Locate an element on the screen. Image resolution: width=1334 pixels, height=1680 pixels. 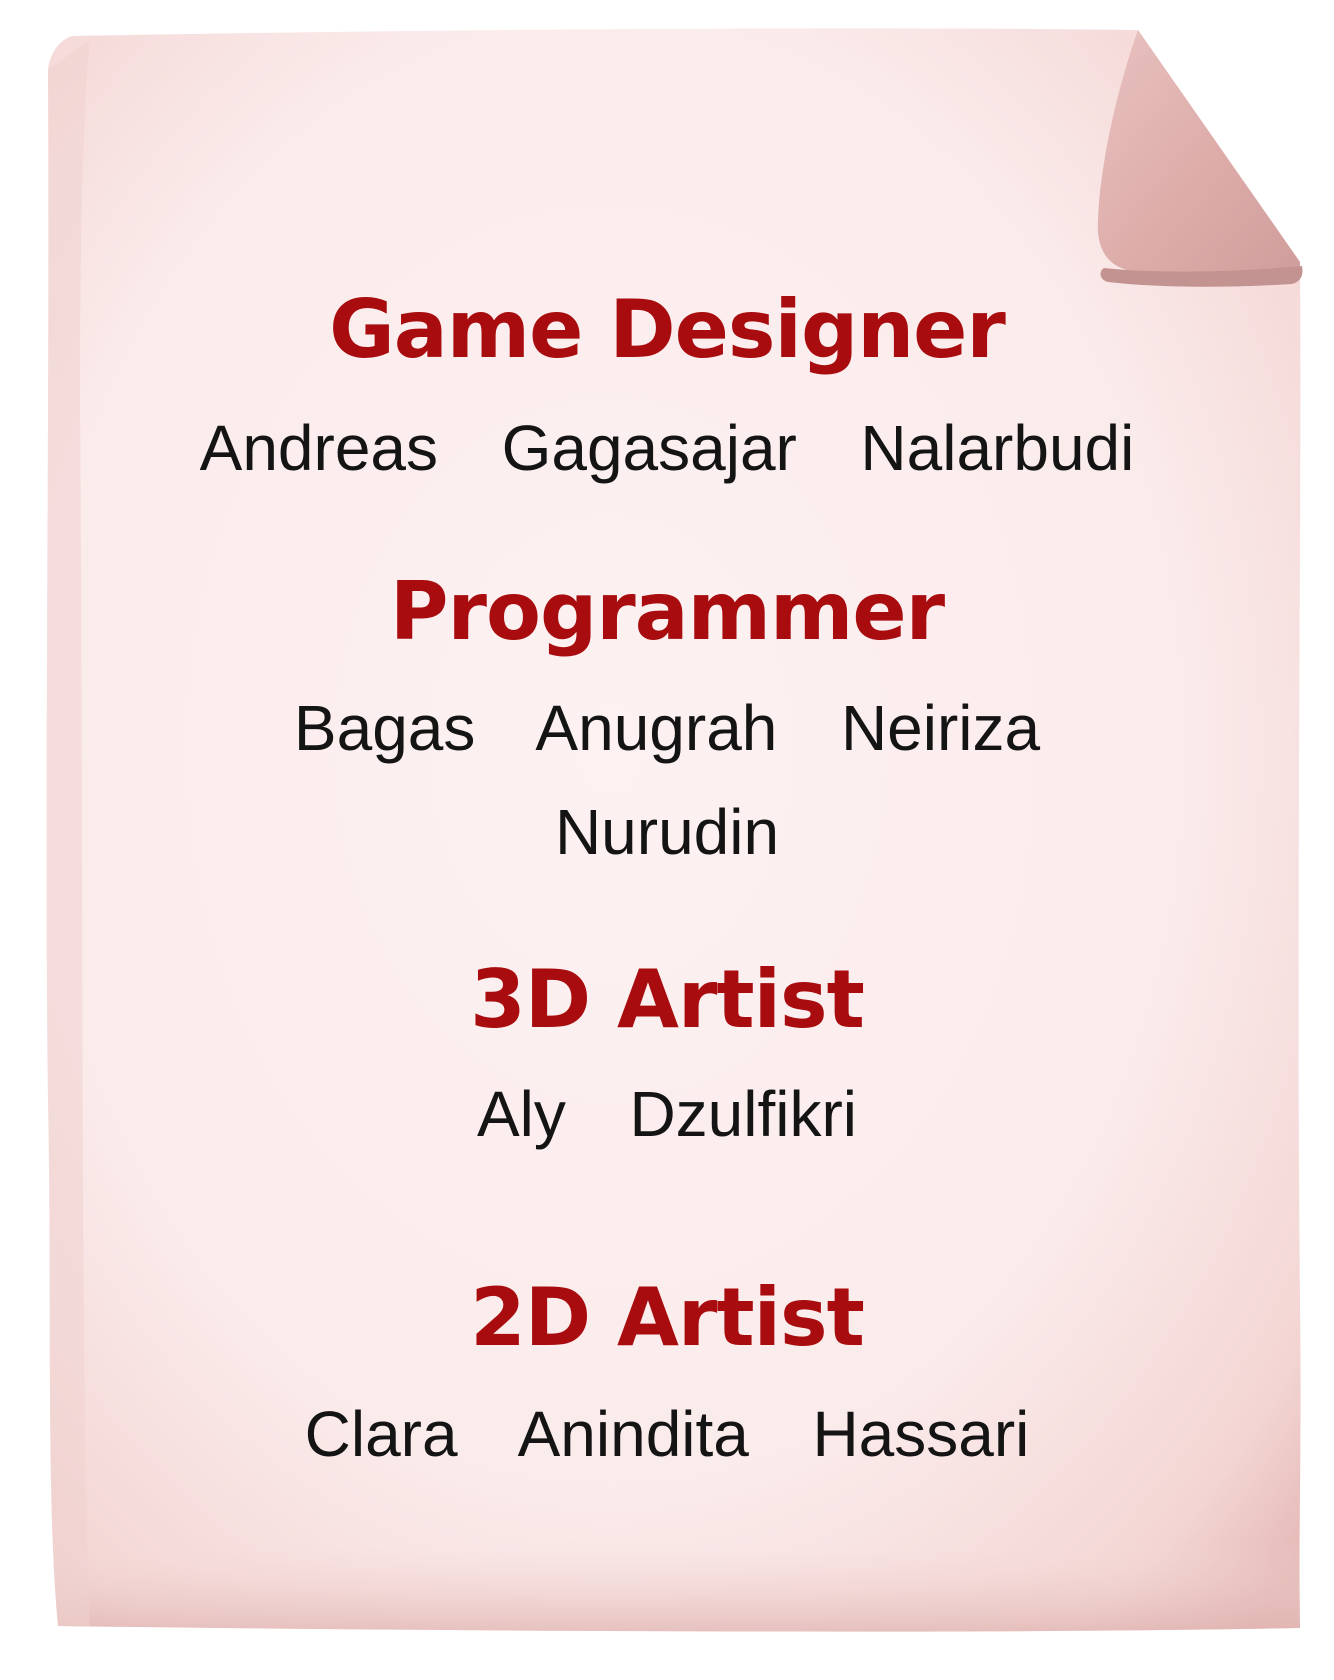
member-name-2d-artist: Clara Anindita Hassari is located at coordinates (667, 1434).